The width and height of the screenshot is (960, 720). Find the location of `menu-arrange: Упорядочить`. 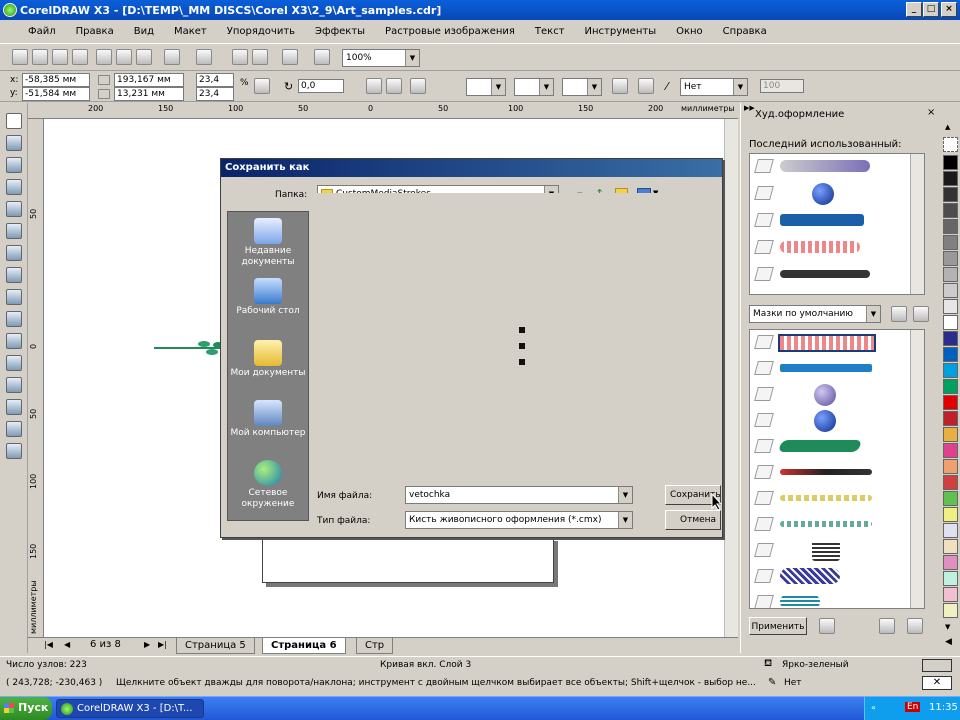

menu-arrange: Упорядочить is located at coordinates (261, 31).